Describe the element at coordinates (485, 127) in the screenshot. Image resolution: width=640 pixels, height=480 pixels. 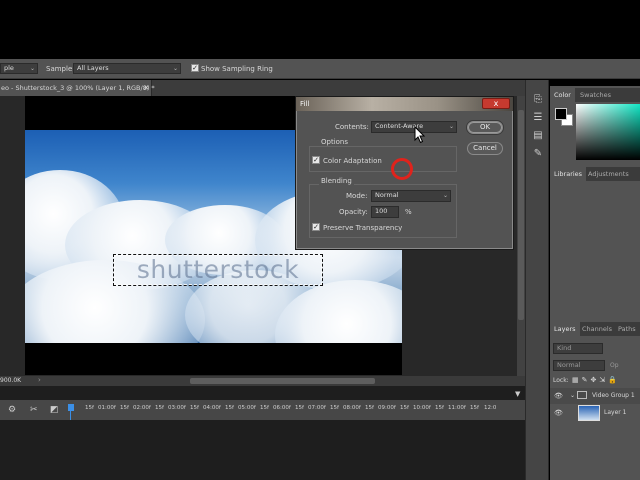
I see `ok-button: OK` at that location.